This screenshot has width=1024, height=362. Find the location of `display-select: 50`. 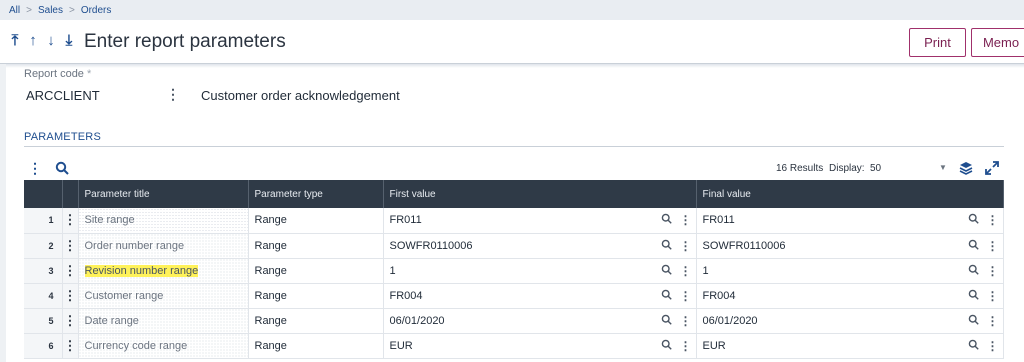

display-select: 50 is located at coordinates (875, 168).